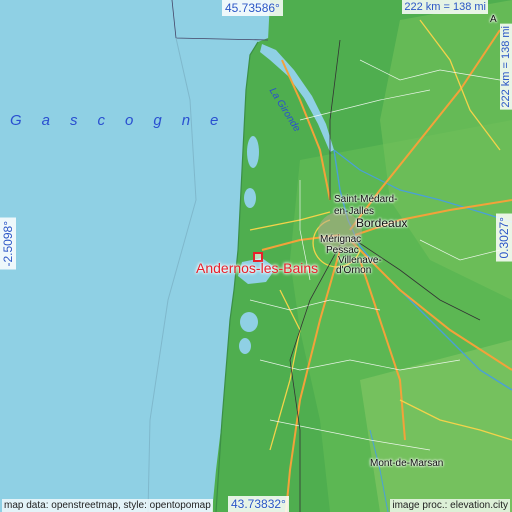 This screenshot has height=512, width=512. Describe the element at coordinates (493, 19) in the screenshot. I see `city-top-right: A` at that location.